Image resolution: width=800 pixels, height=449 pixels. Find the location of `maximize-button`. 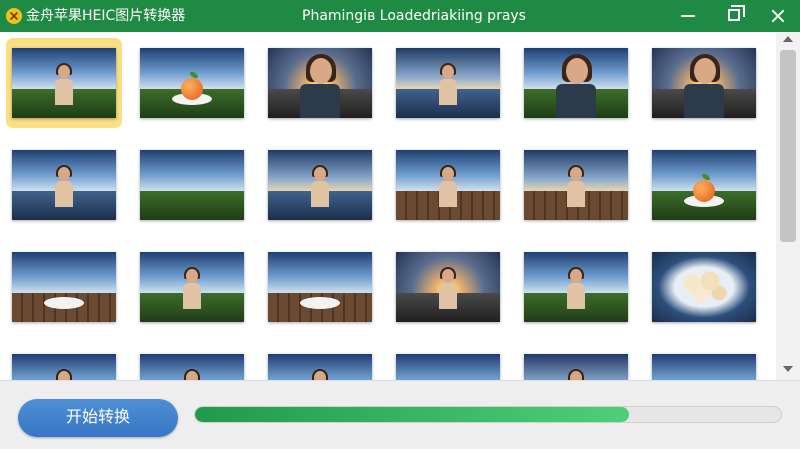

maximize-button is located at coordinates (734, 16).